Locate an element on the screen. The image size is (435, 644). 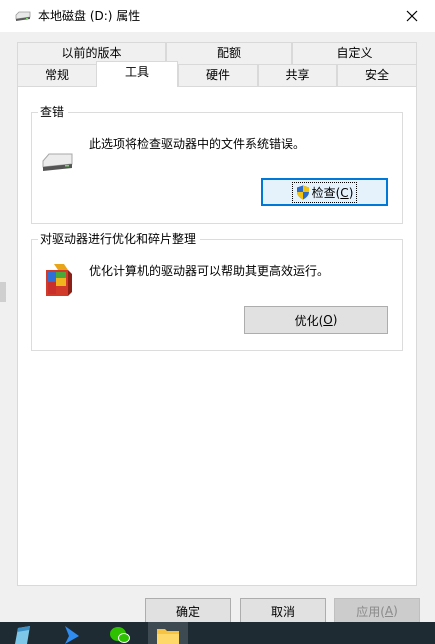
apply-button-label: 应用( is located at coordinates (370, 611).